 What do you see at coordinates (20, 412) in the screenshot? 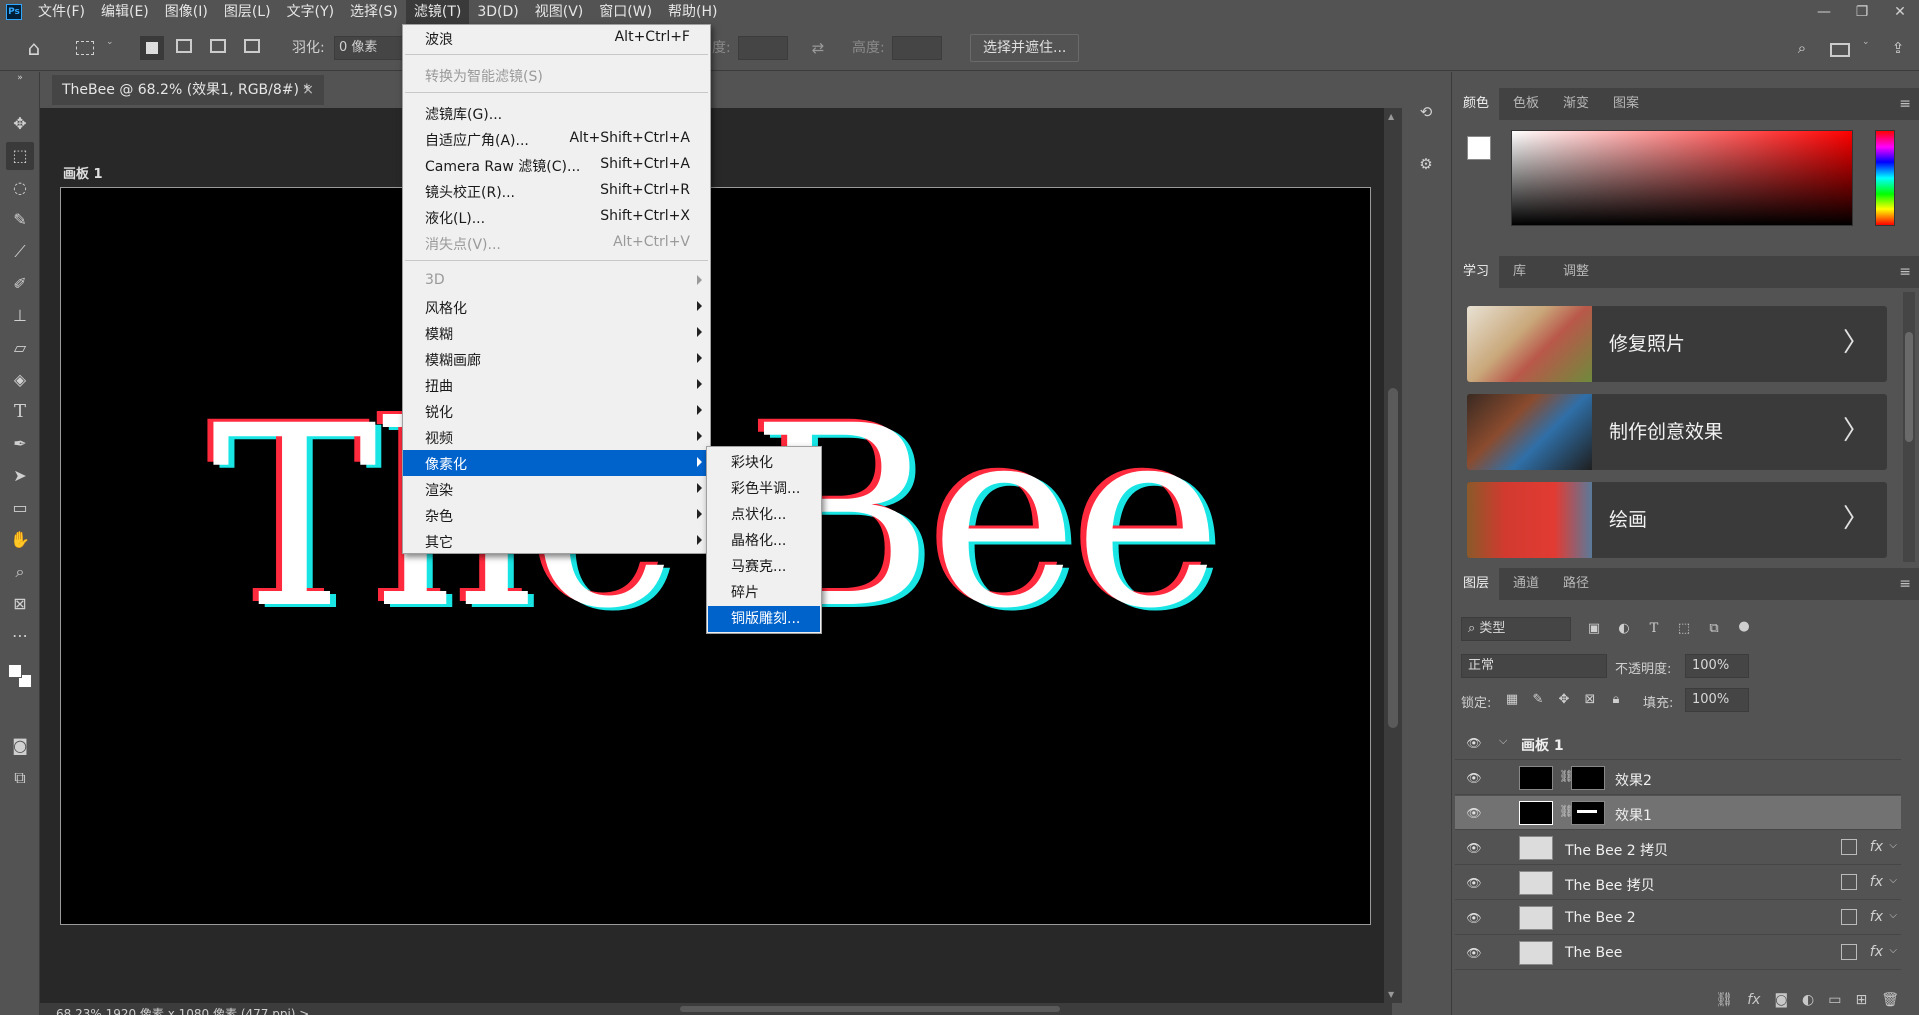
I see `type-tool-icon: T` at bounding box center [20, 412].